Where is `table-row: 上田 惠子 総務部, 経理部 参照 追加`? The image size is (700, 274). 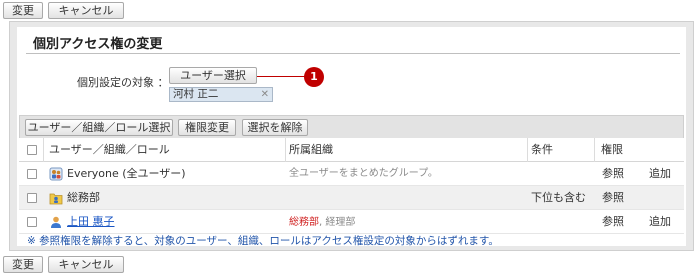
table-row: 上田 惠子 総務部, 経理部 参照 追加 is located at coordinates (351, 222).